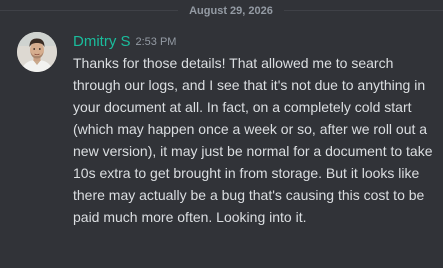  What do you see at coordinates (102, 41) in the screenshot?
I see `author-name: Dmitry S` at bounding box center [102, 41].